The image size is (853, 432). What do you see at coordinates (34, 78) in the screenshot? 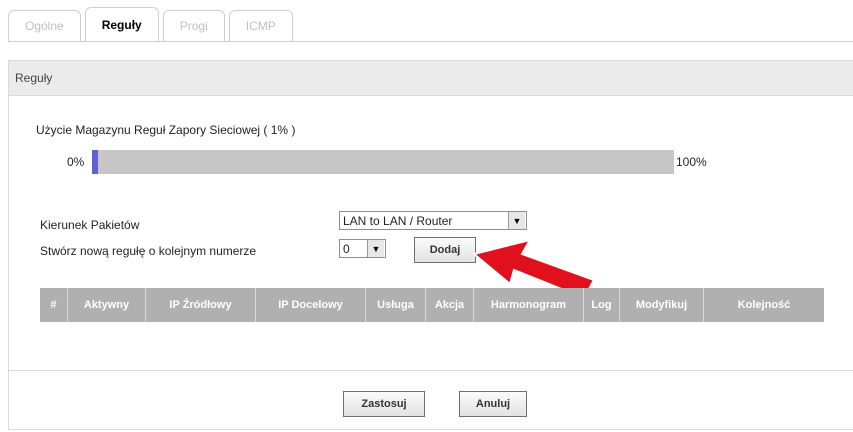
I see `section-title: Reguły` at bounding box center [34, 78].